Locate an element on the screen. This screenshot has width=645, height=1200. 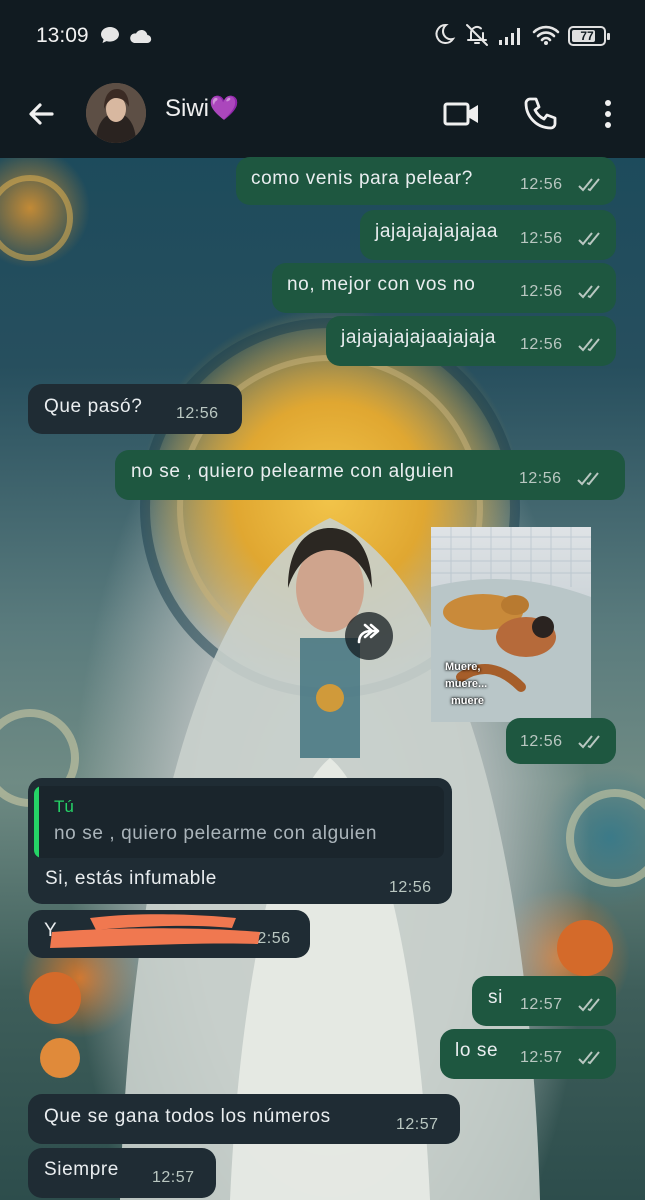
message-text: como venis para pelear? is located at coordinates (362, 178).